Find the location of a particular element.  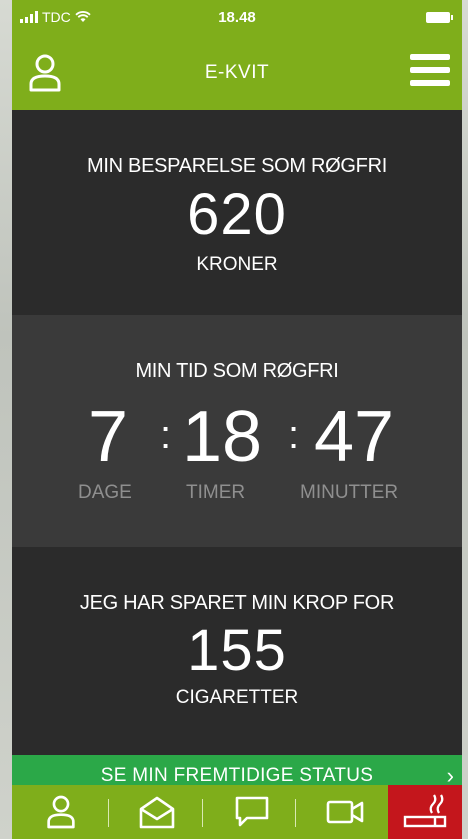

cigarettes-saved-title: JEG HAR SPARET MIN KROP FOR is located at coordinates (237, 603).